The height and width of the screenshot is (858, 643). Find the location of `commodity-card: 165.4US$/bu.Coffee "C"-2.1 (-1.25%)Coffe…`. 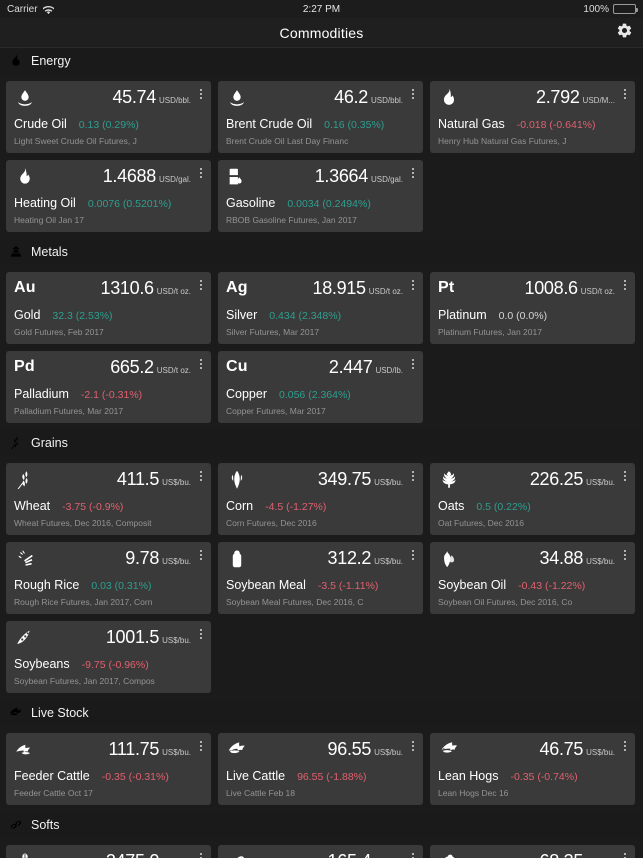

commodity-card: 165.4US$/bu.Coffee "C"-2.1 (-1.25%)Coffe… is located at coordinates (320, 851).